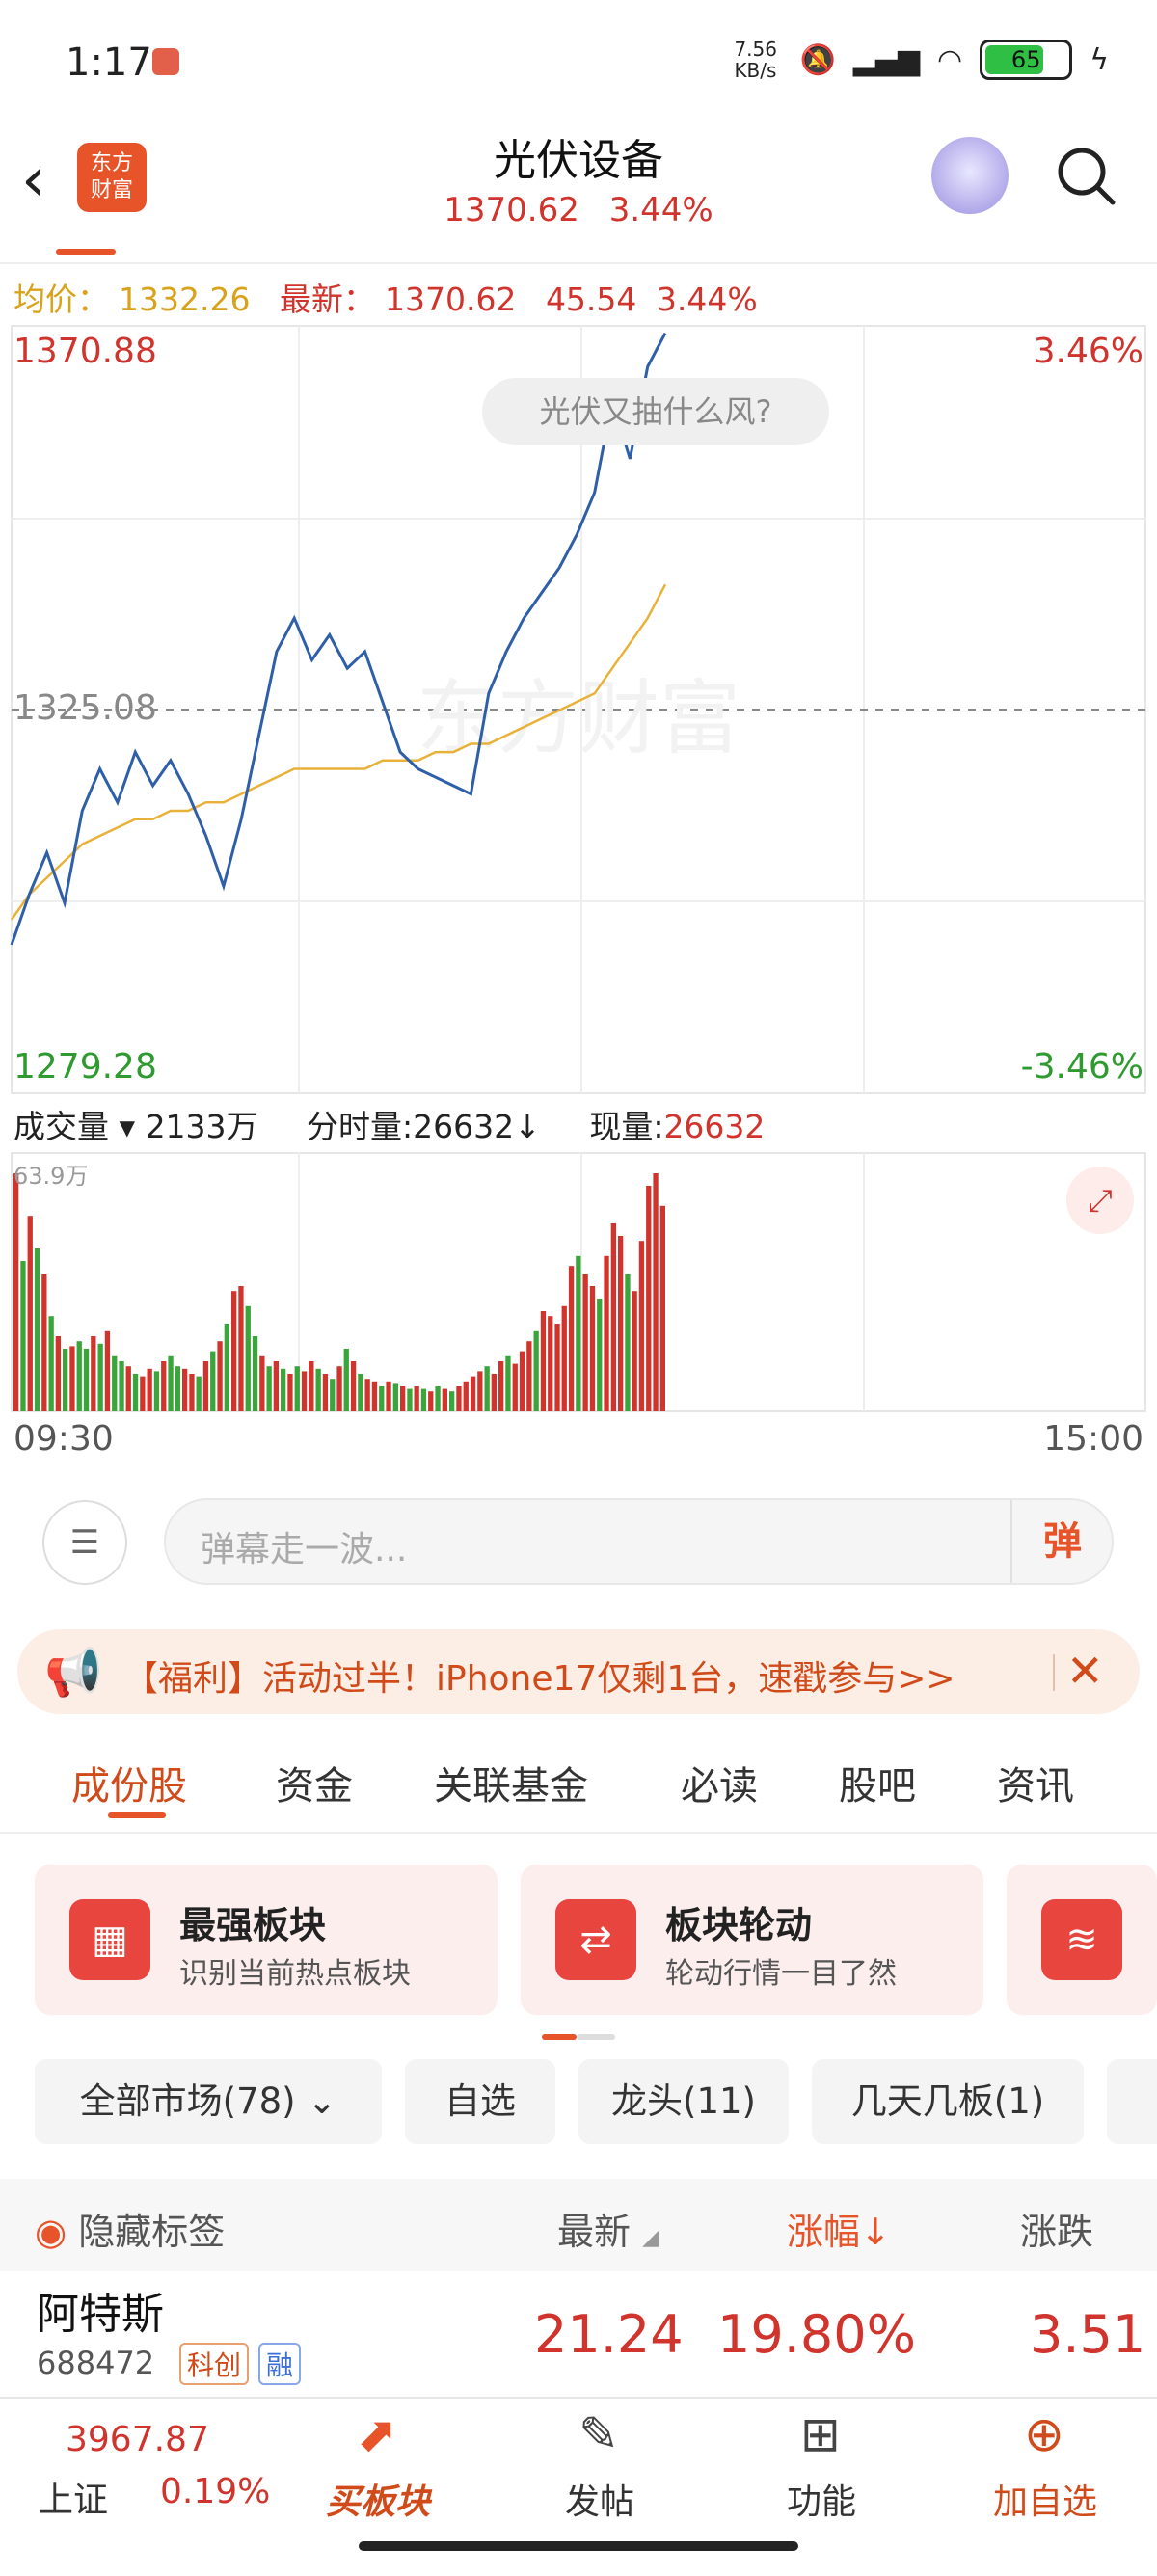 This screenshot has height=2576, width=1157. I want to click on chart-high-label: 1370.88, so click(85, 352).